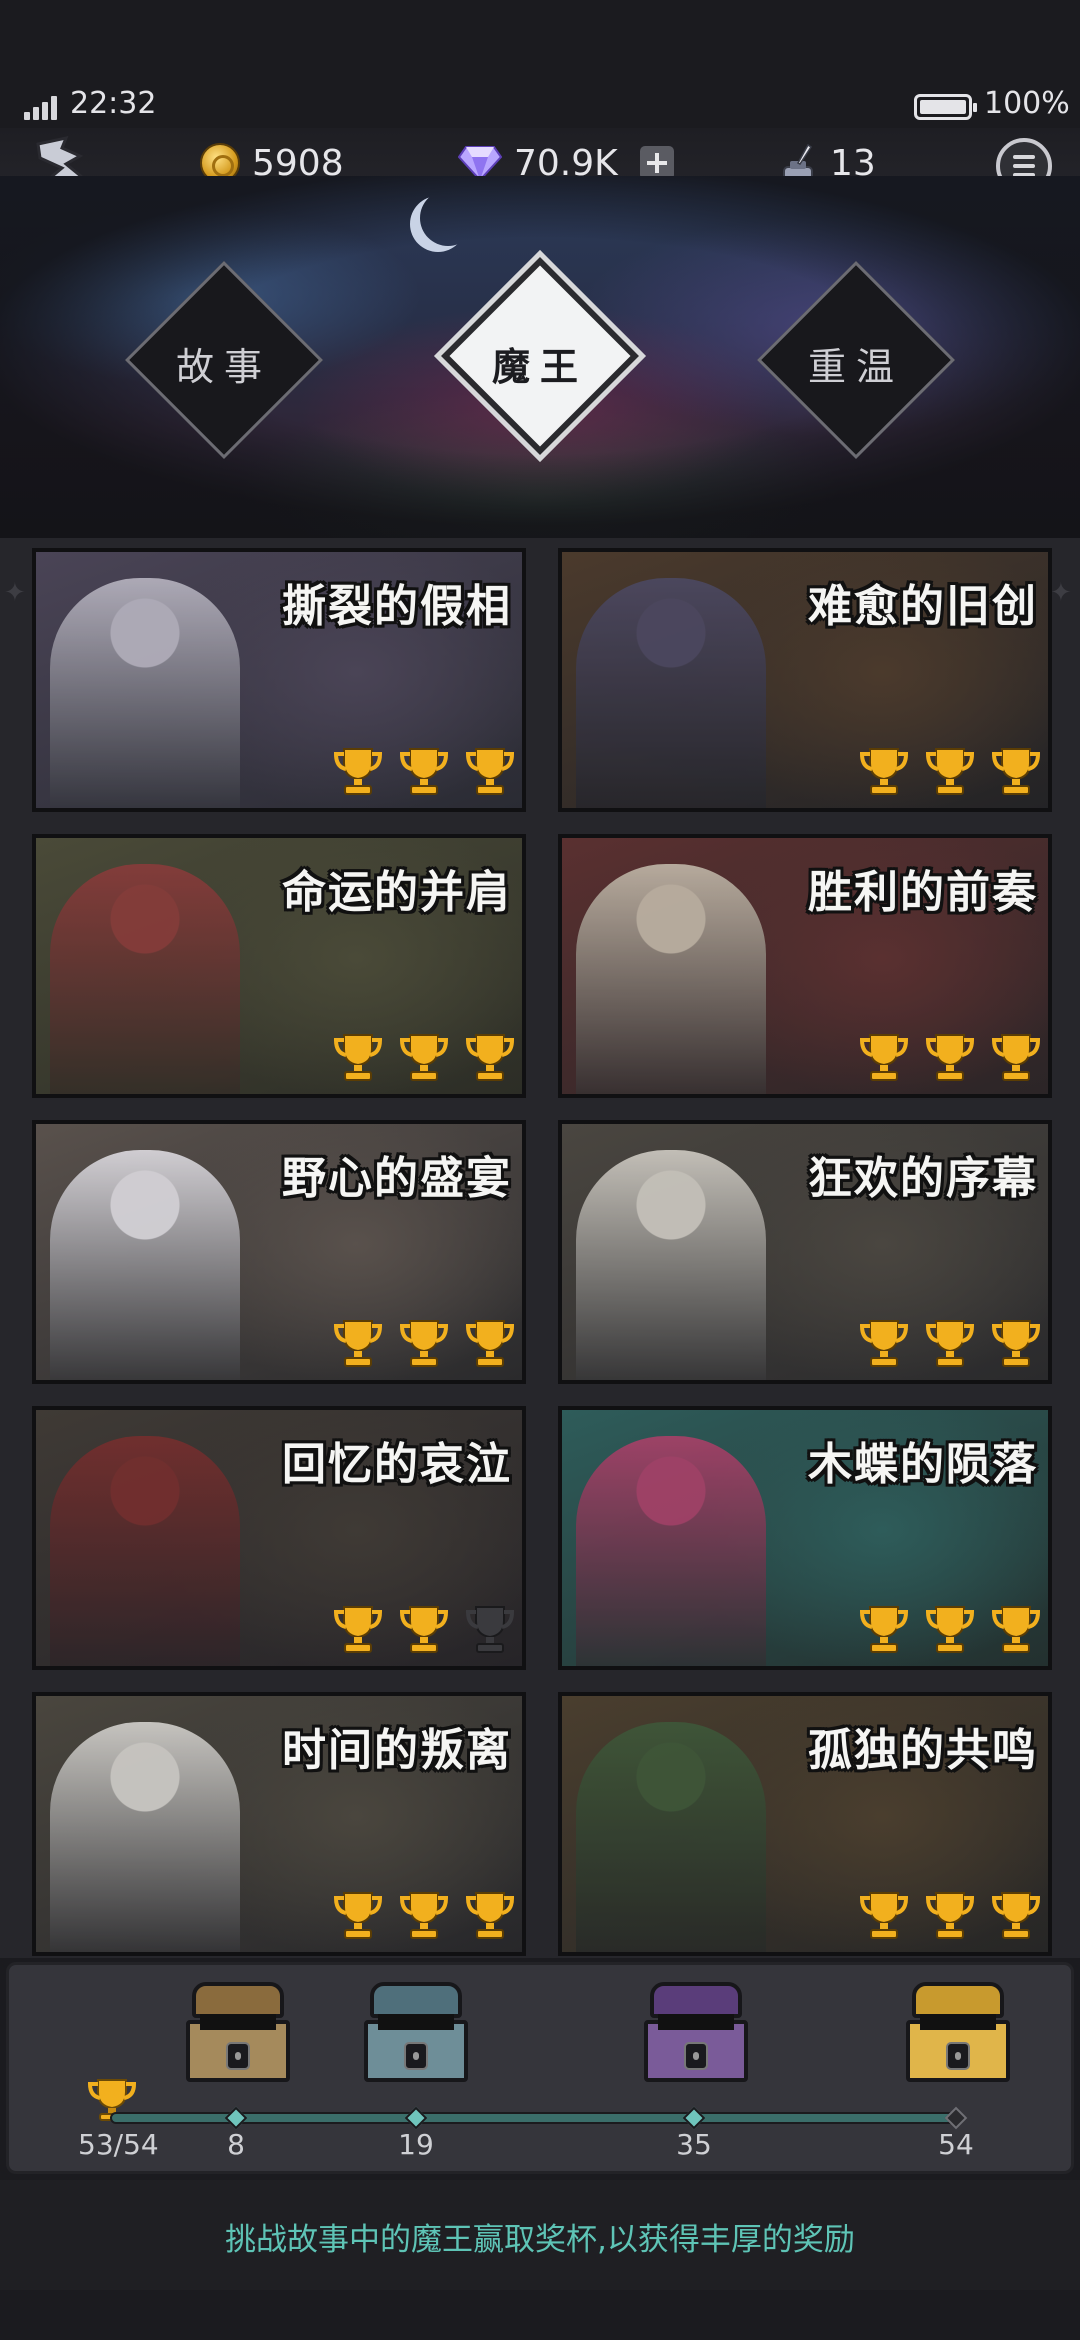  Describe the element at coordinates (923, 606) in the screenshot. I see `boss-title: 难愈的旧创` at that location.